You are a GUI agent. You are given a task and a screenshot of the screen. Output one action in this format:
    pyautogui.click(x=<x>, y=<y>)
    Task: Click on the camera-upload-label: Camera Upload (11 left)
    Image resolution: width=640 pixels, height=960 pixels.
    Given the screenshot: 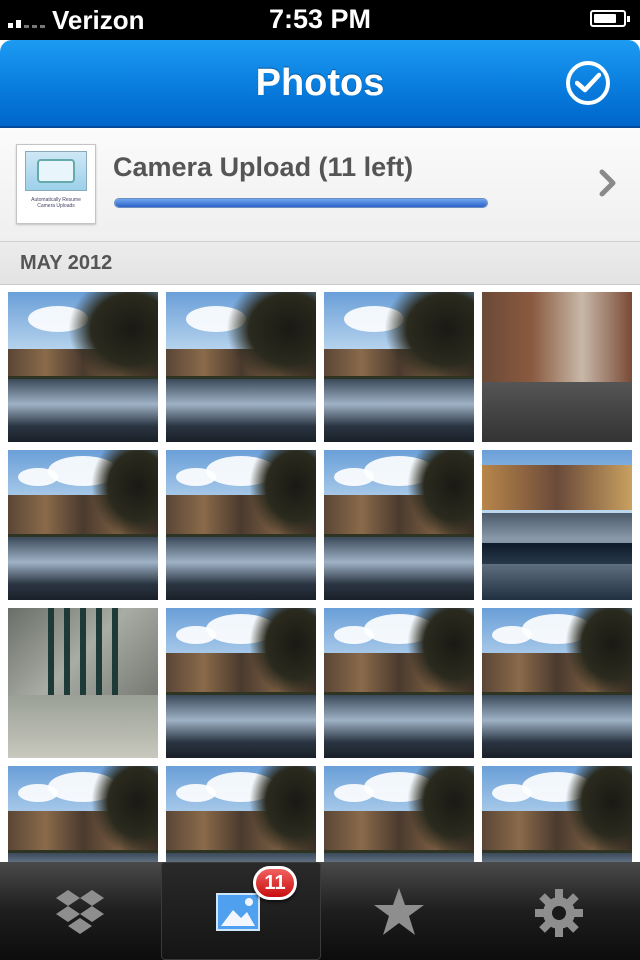 What is the action you would take?
    pyautogui.click(x=263, y=167)
    